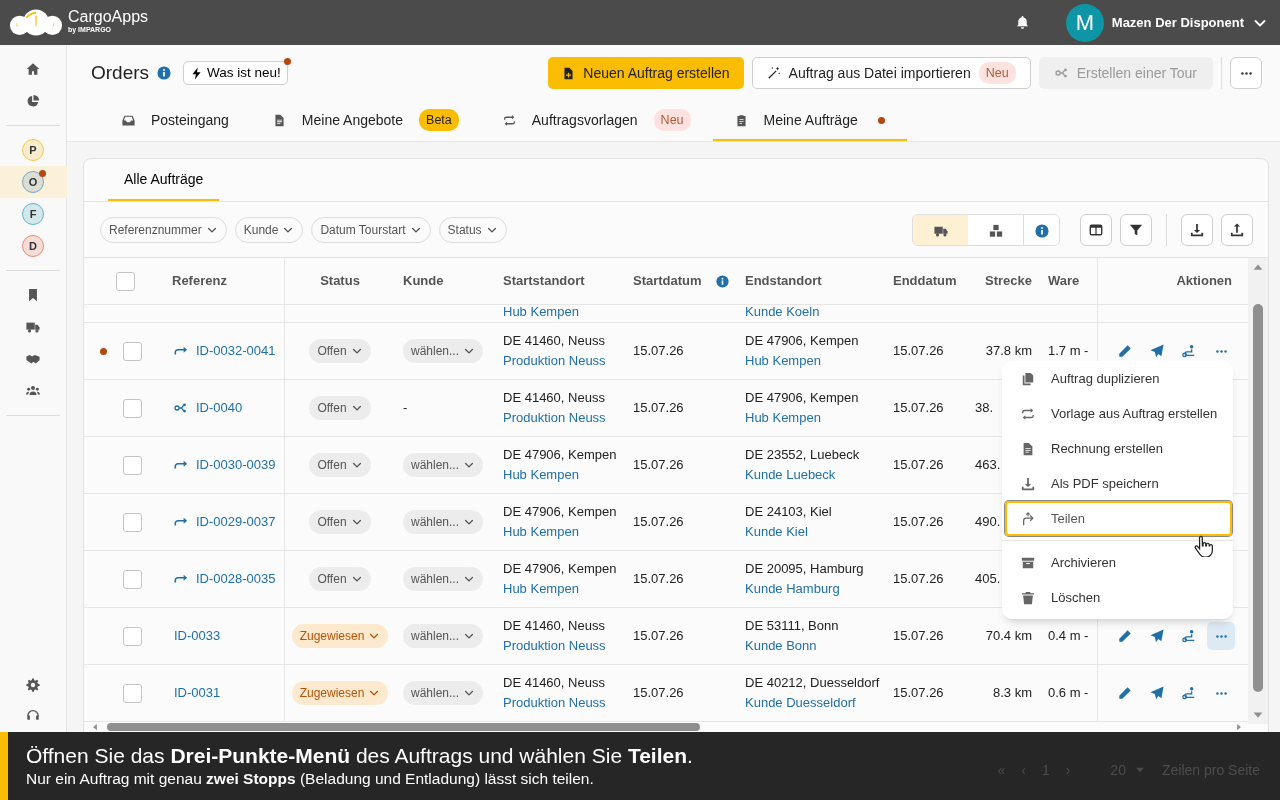 Image resolution: width=1280 pixels, height=800 pixels. What do you see at coordinates (790, 475) in the screenshot?
I see `location-link: Kunde Luebeck` at bounding box center [790, 475].